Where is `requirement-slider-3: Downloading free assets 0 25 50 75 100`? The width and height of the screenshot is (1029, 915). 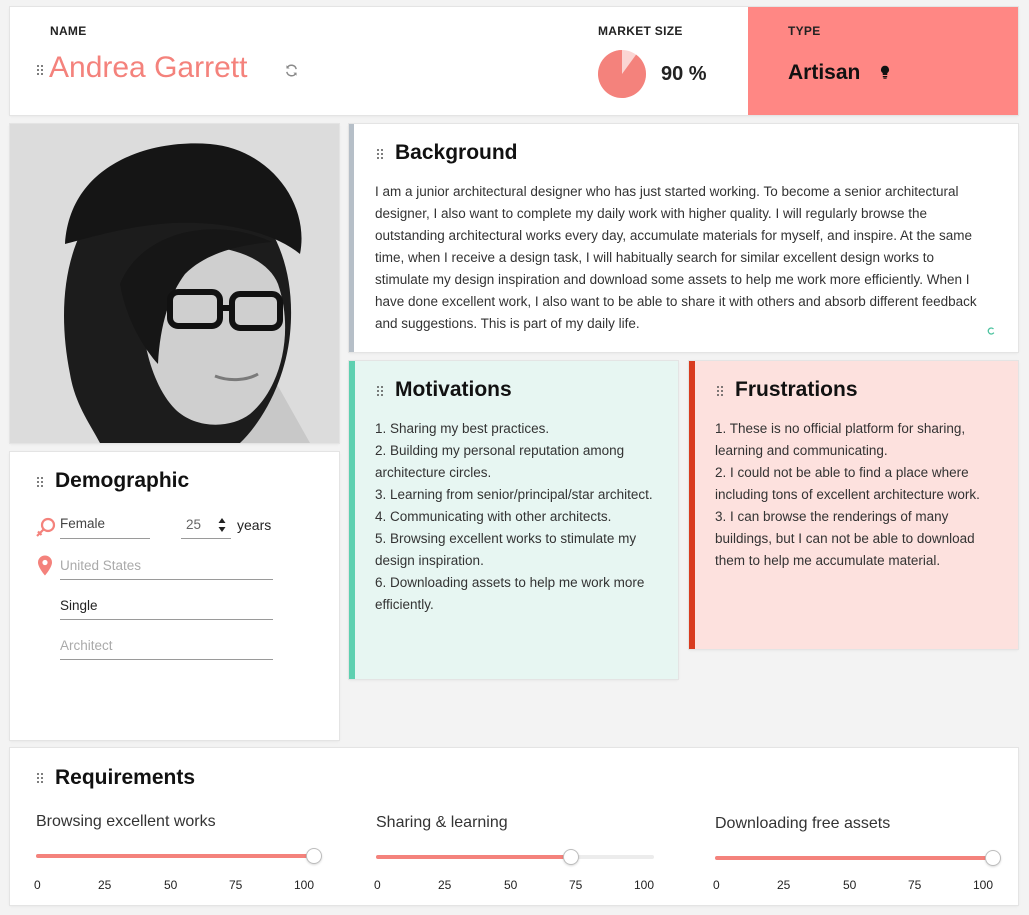
requirement-slider-3: Downloading free assets 0 25 50 75 100 is located at coordinates (859, 855).